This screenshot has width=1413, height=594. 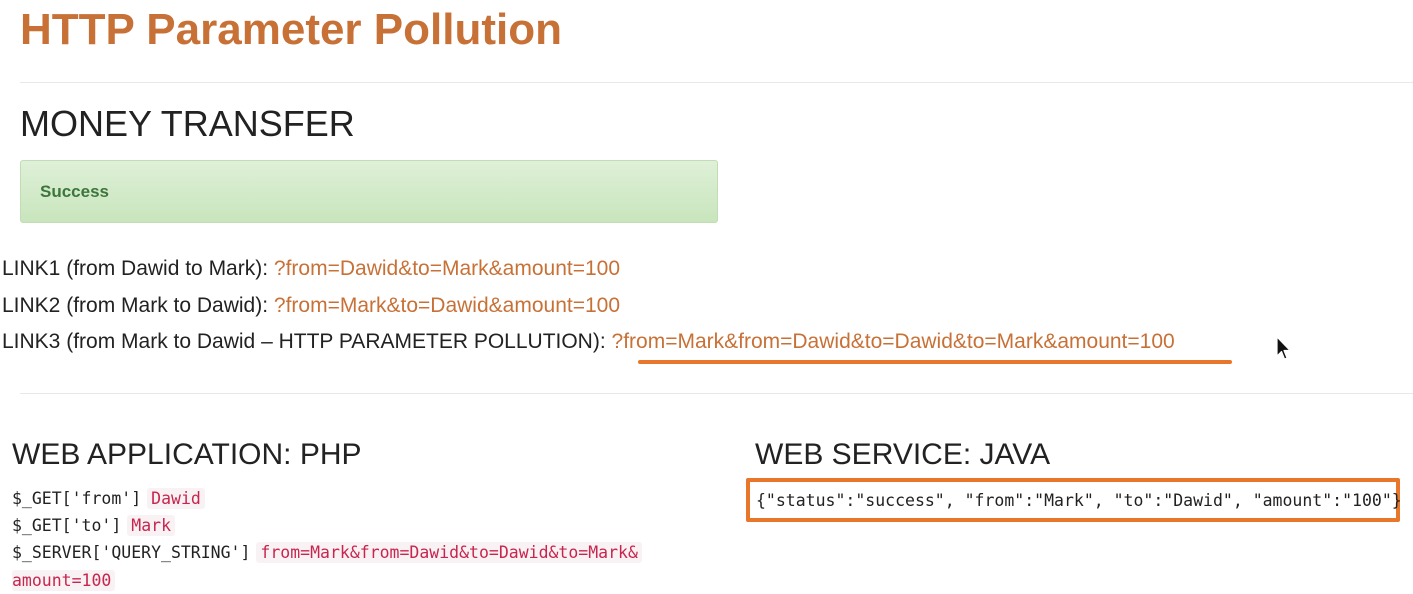 I want to click on php-query-string-continuation: amount=100, so click(x=64, y=581).